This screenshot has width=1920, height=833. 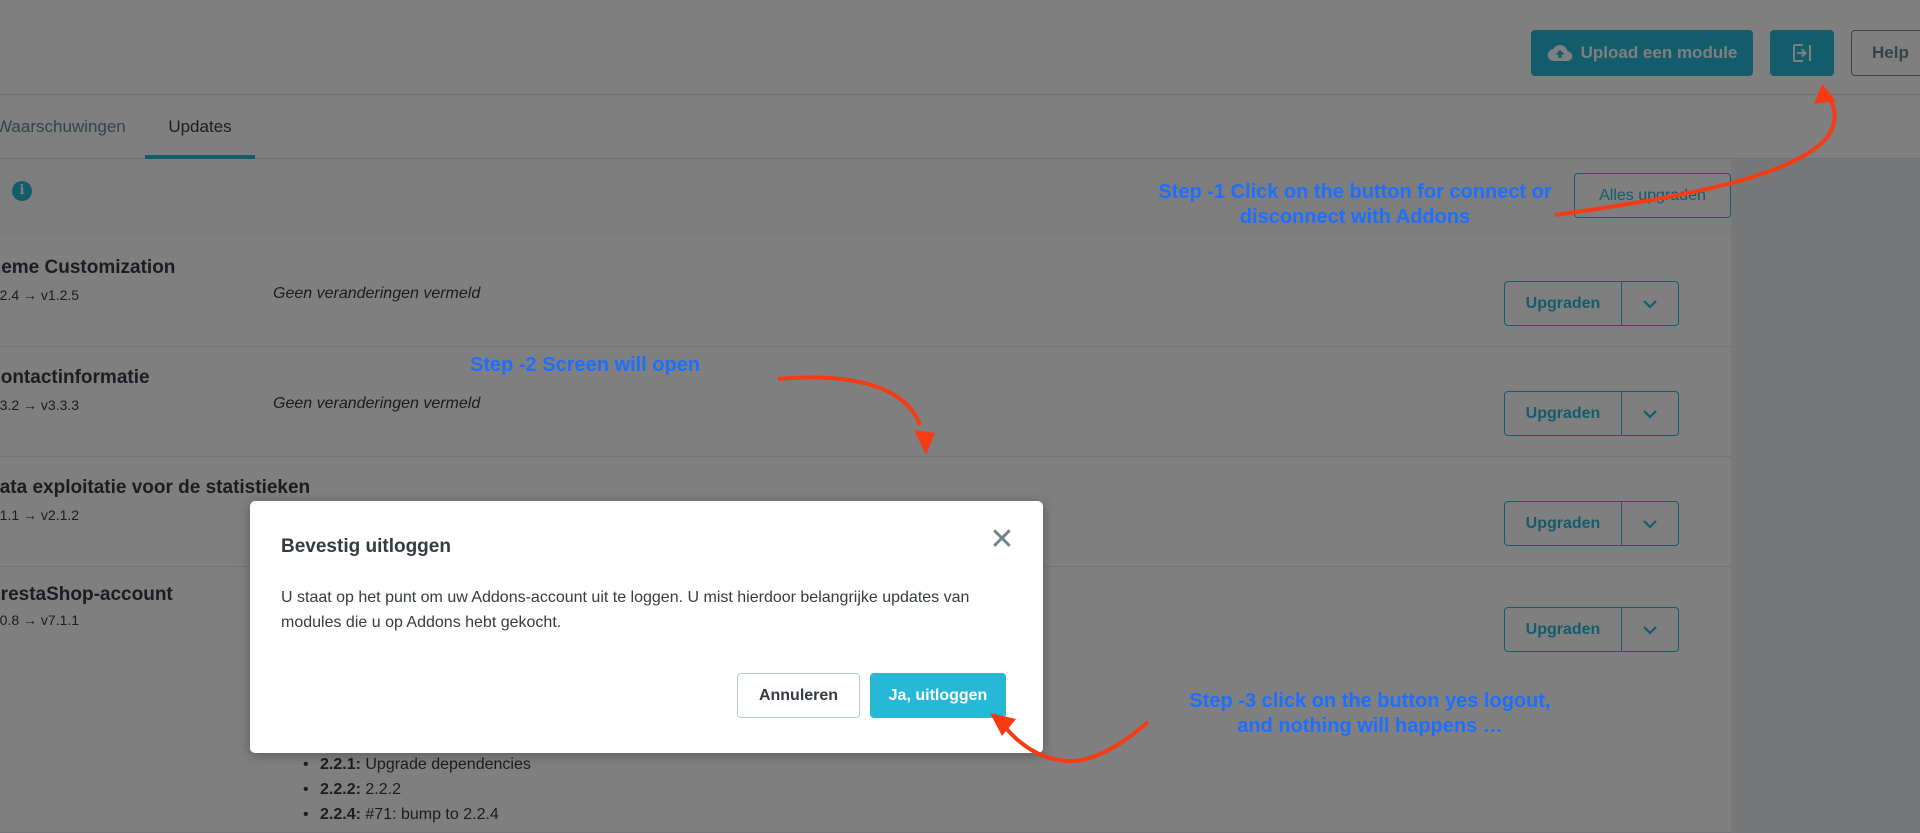 I want to click on confirm-logout-button: Ja, uitloggen, so click(x=938, y=695).